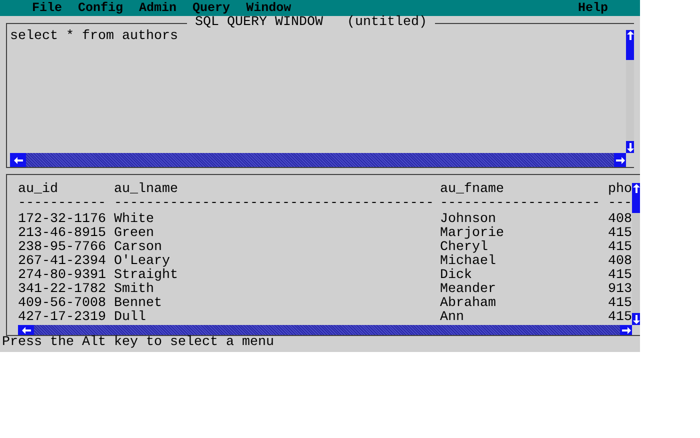  I want to click on table-cell-text: Dick, so click(456, 276).